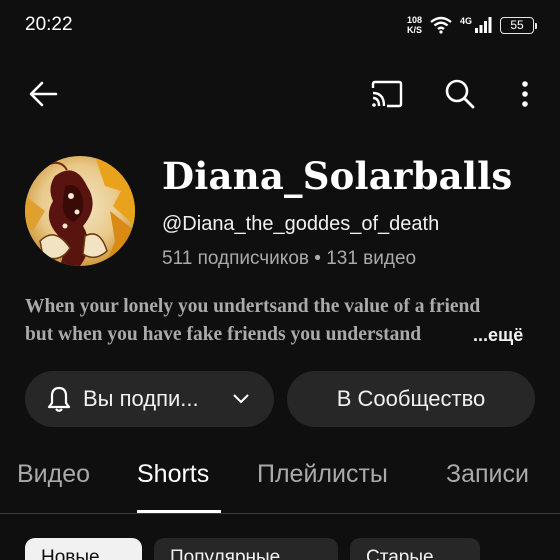  I want to click on cast-icon, so click(387, 94).